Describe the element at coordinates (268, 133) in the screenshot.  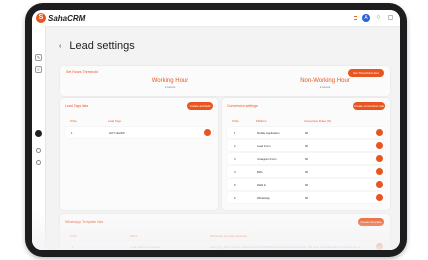
I see `row-platform: Mobile Application` at that location.